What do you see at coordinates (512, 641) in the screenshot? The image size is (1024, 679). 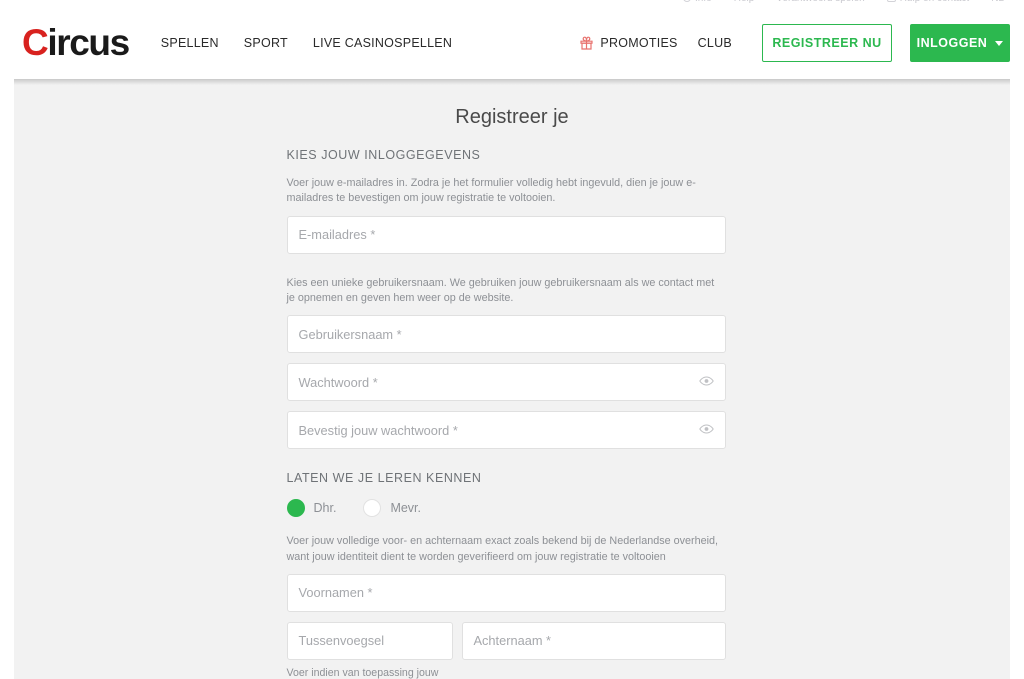 I see `lastname-input-placeholder: Achternaam *` at bounding box center [512, 641].